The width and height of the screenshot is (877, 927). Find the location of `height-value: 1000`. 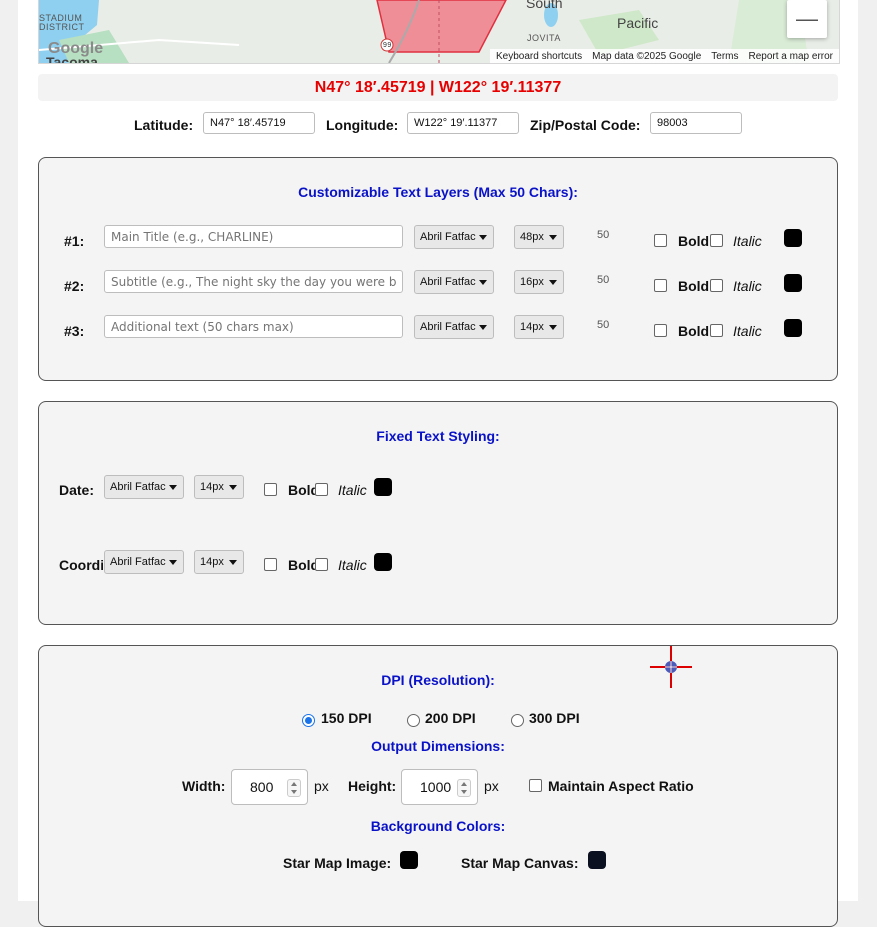

height-value: 1000 is located at coordinates (436, 787).